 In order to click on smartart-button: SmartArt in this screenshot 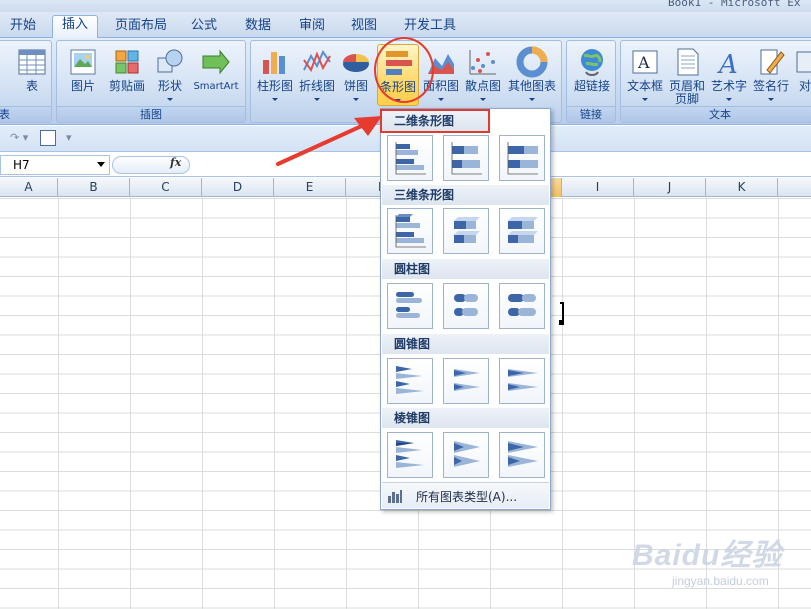, I will do `click(216, 74)`.